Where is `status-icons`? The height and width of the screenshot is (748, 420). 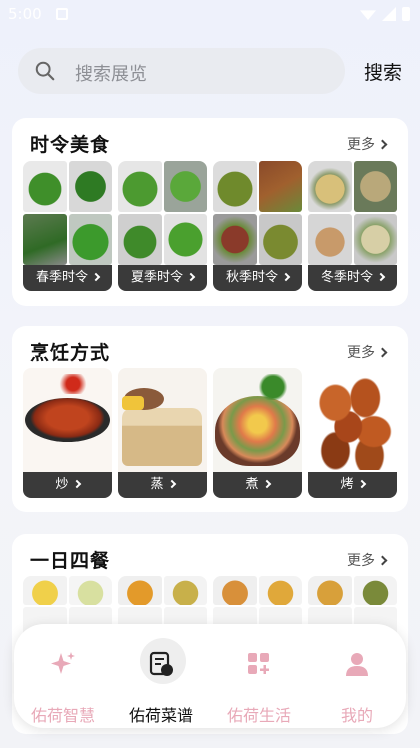
status-icons is located at coordinates (385, 14).